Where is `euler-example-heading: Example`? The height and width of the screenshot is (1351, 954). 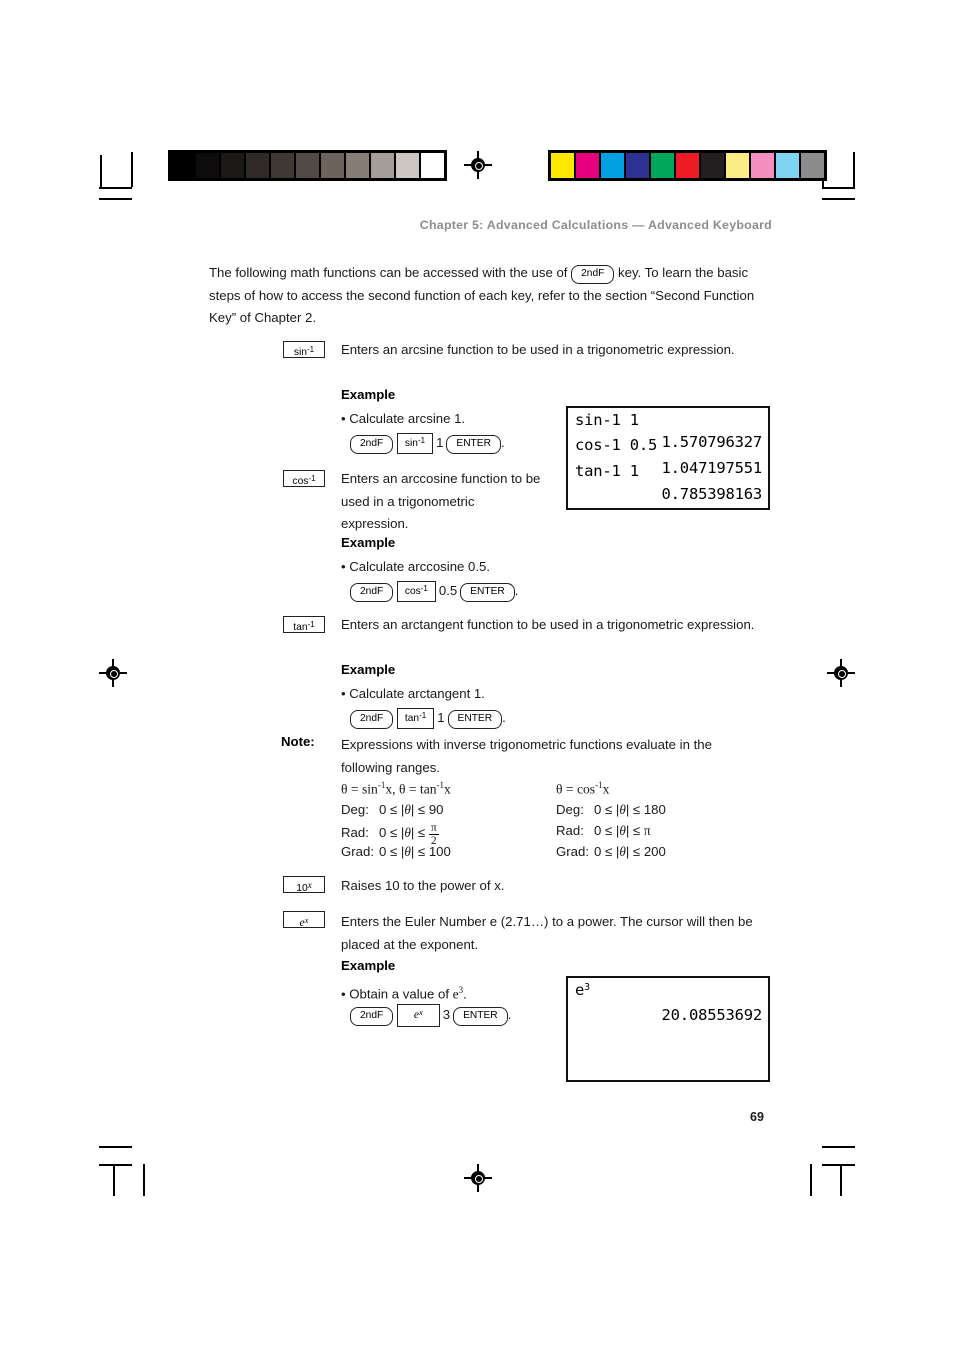
euler-example-heading: Example is located at coordinates (368, 965).